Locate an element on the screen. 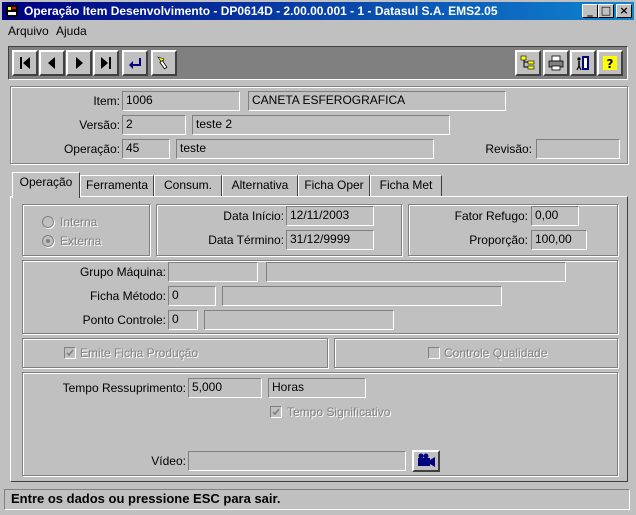  tab-ferramenta: Ferramenta is located at coordinates (117, 186).